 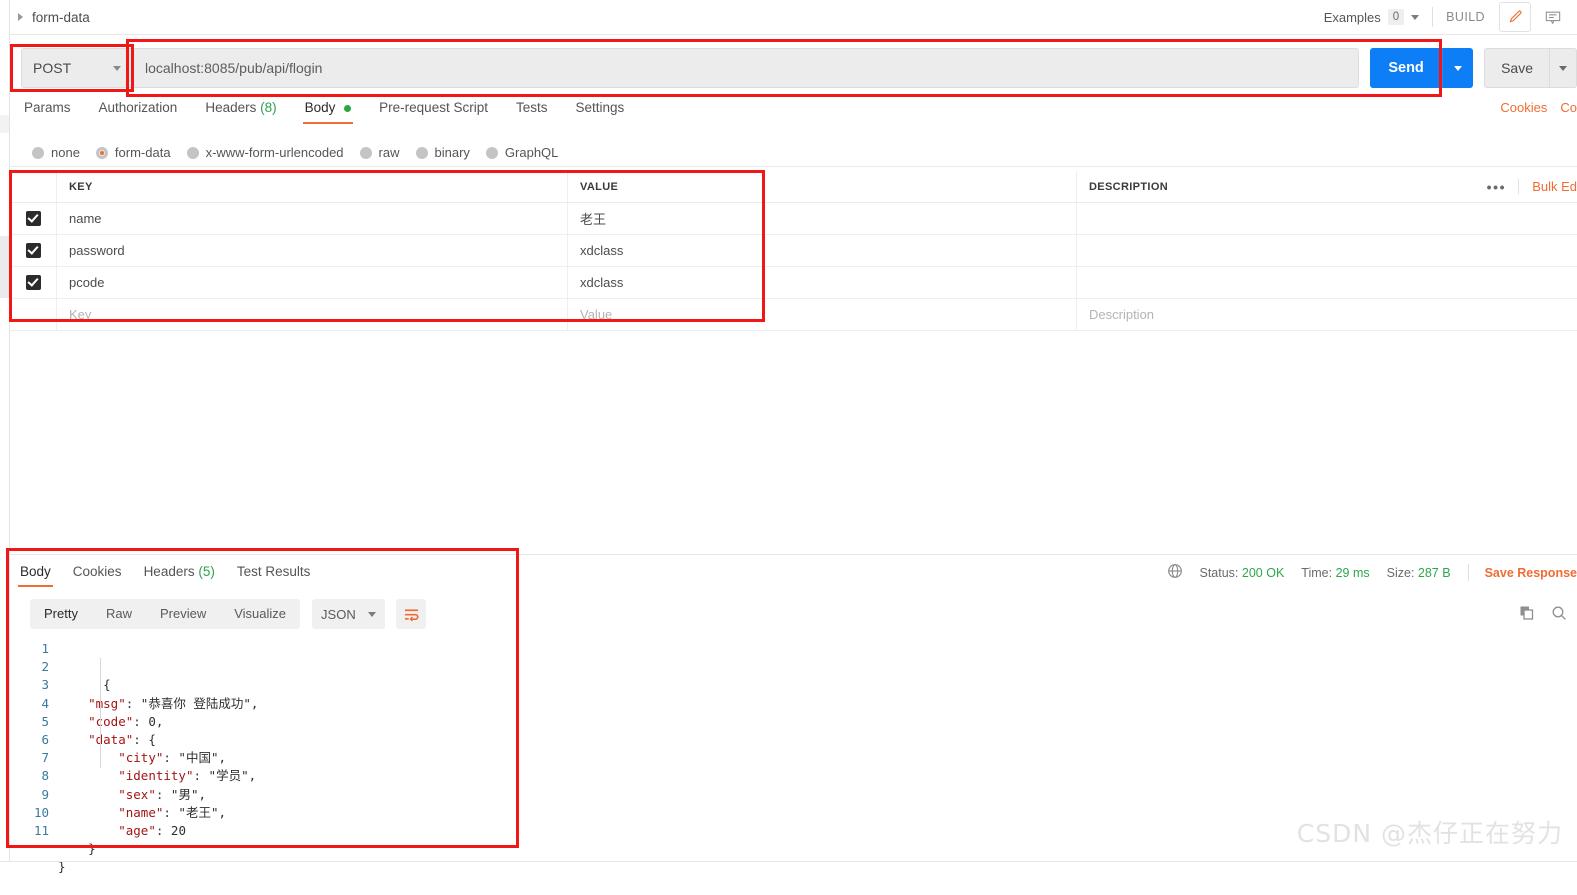 What do you see at coordinates (411, 614) in the screenshot?
I see `wrap-lines-button` at bounding box center [411, 614].